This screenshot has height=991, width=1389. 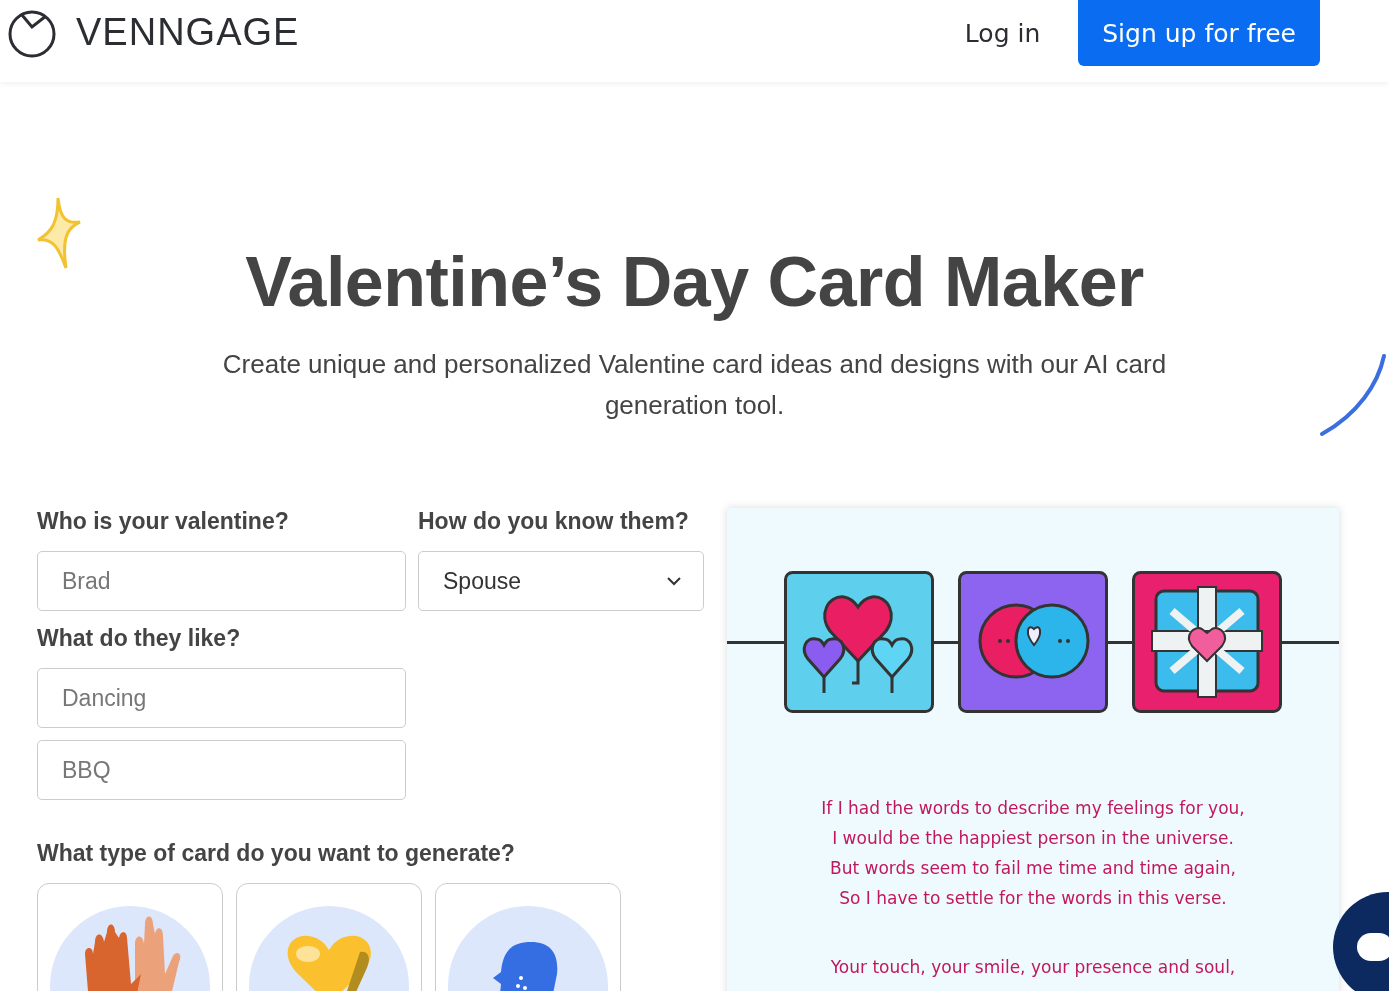 What do you see at coordinates (188, 32) in the screenshot?
I see `logo-text: VENNGAGE` at bounding box center [188, 32].